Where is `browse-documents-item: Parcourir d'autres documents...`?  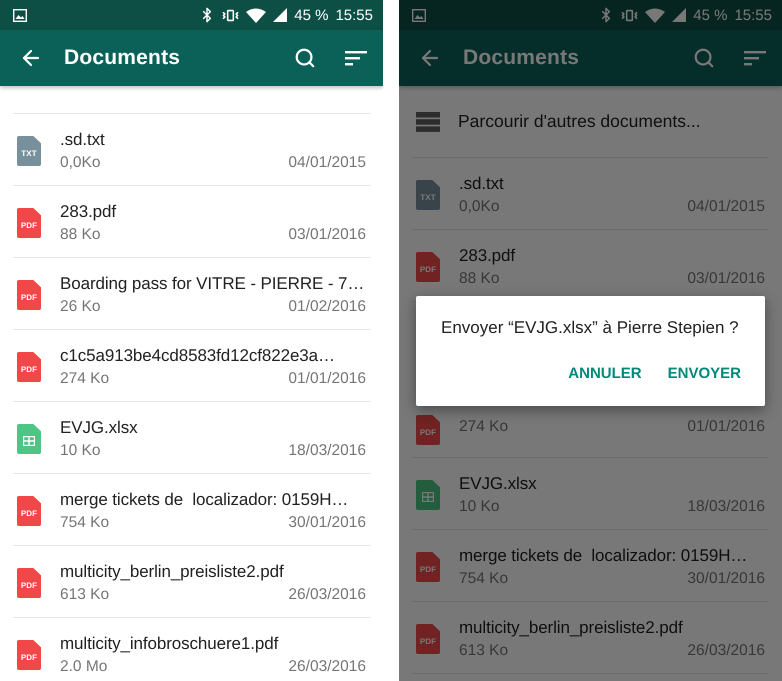 browse-documents-item: Parcourir d'autres documents... is located at coordinates (579, 121).